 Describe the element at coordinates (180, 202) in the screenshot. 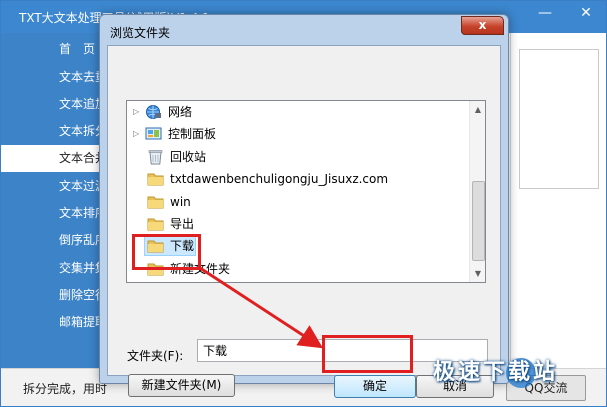

I see `tree-item-label: win` at that location.